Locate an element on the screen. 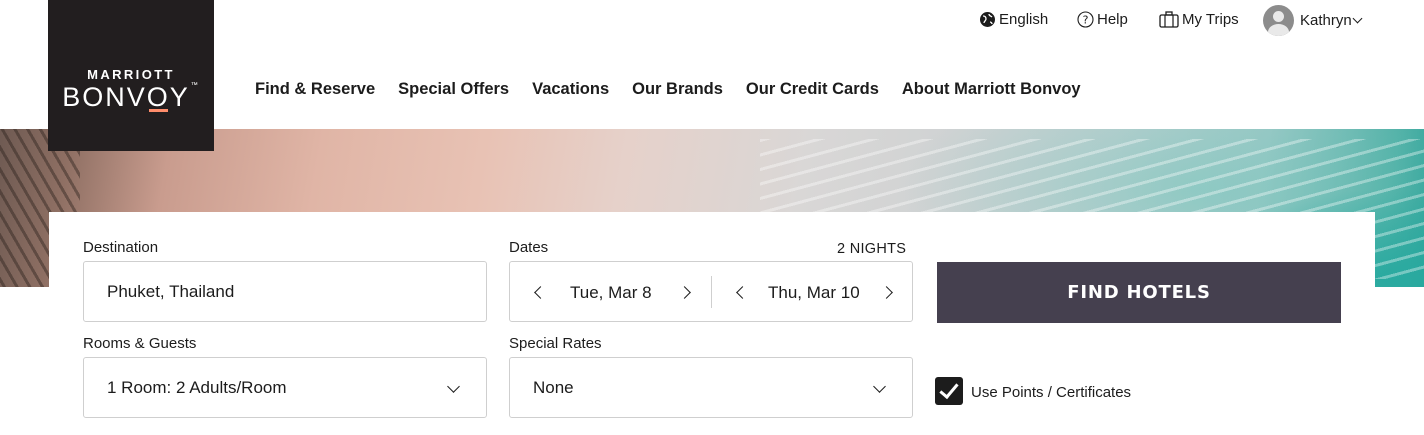  nav-item-our-brands: Our Brands is located at coordinates (677, 89).